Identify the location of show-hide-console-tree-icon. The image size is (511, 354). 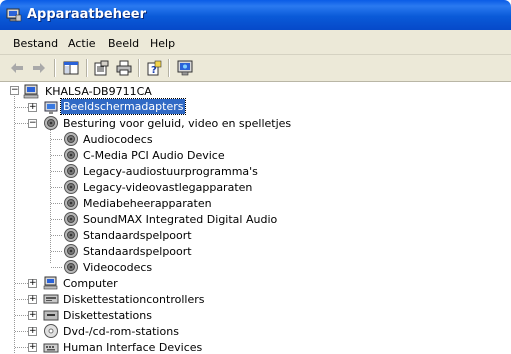
(71, 68).